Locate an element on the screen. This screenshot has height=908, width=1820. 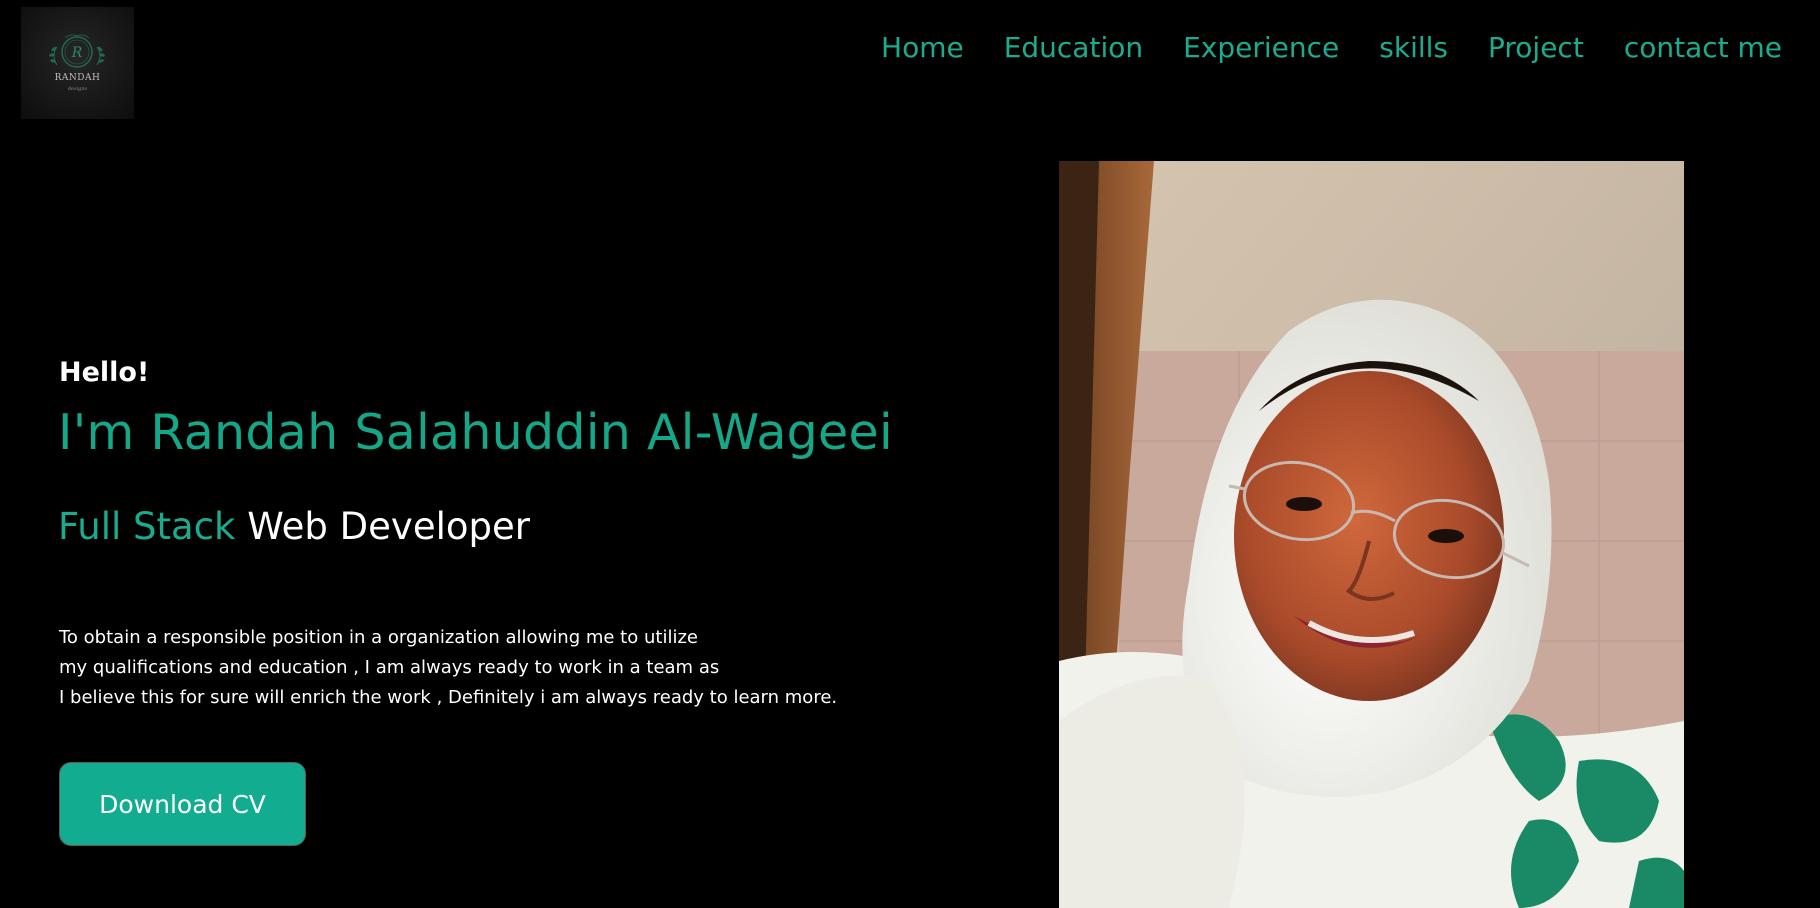
hero-name: I'm Randah Salahuddin Al-Wageei is located at coordinates (475, 432).